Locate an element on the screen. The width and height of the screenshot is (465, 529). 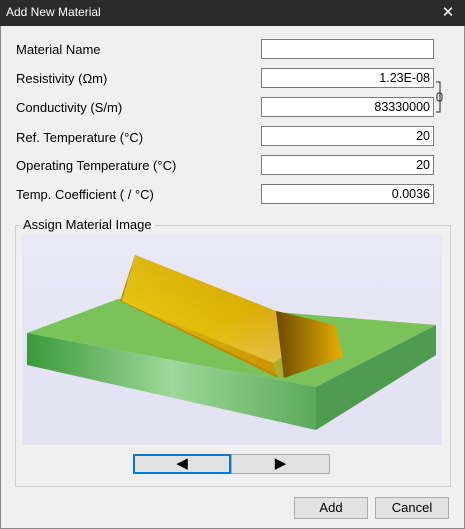
material-name-input is located at coordinates (347, 49).